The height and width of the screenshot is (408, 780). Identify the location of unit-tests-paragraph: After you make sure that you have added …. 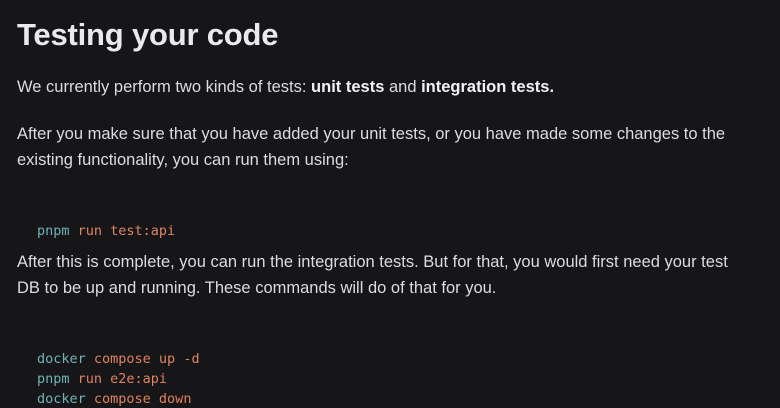
(389, 147).